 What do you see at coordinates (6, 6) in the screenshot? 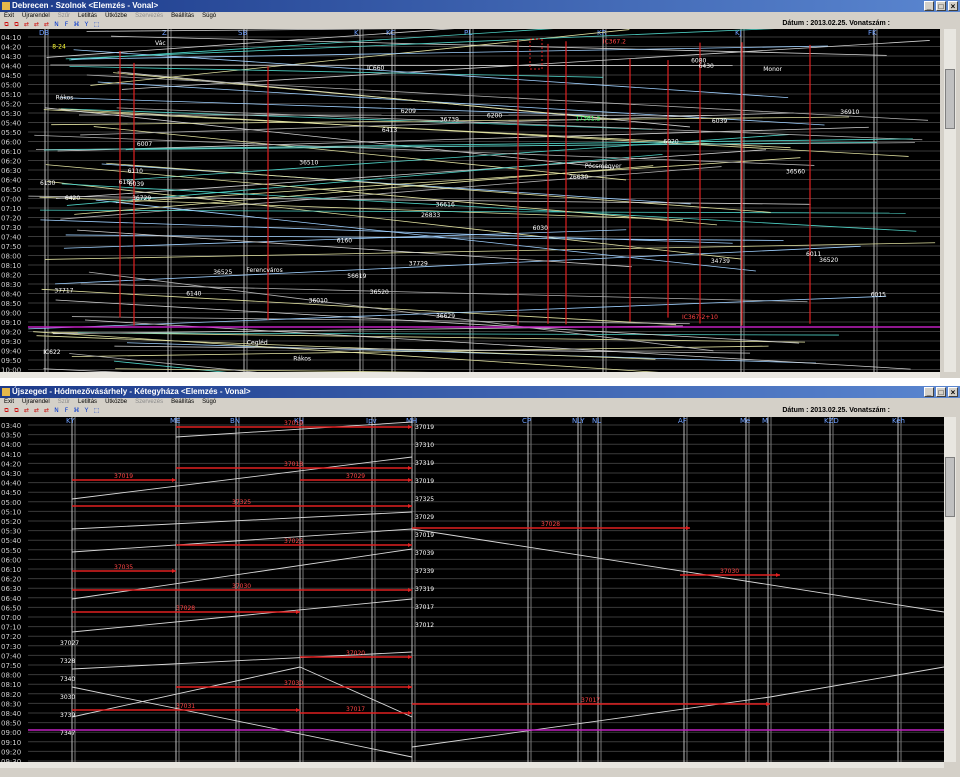
I see `app-icon` at bounding box center [6, 6].